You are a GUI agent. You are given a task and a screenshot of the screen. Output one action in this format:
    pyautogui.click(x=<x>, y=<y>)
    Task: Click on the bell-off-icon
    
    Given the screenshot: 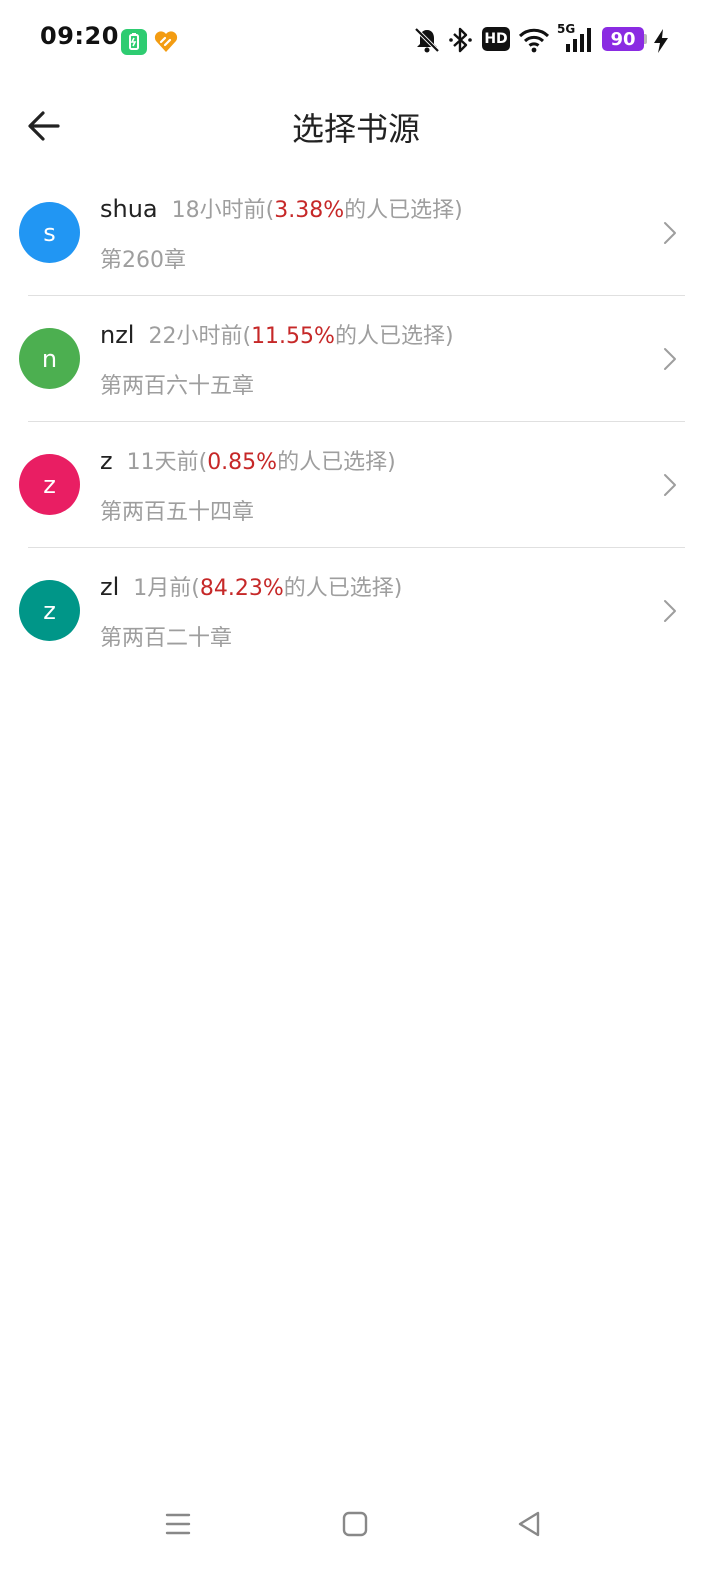 What is the action you would take?
    pyautogui.click(x=427, y=40)
    